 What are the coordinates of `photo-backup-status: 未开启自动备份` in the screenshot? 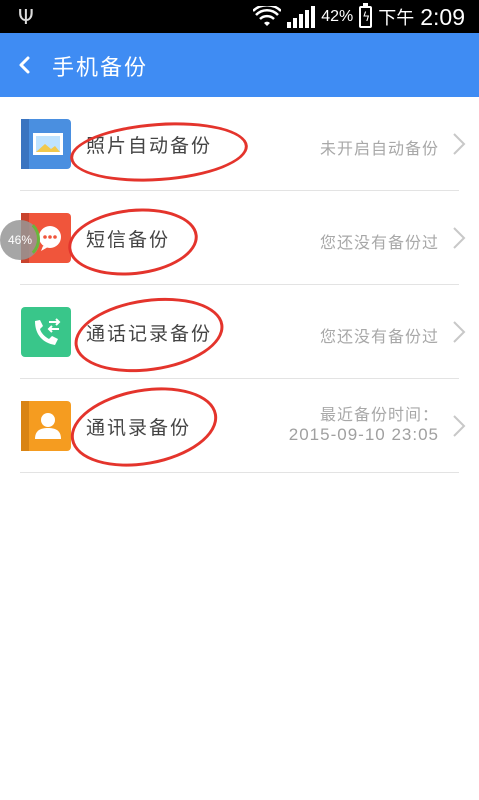 It's located at (379, 148).